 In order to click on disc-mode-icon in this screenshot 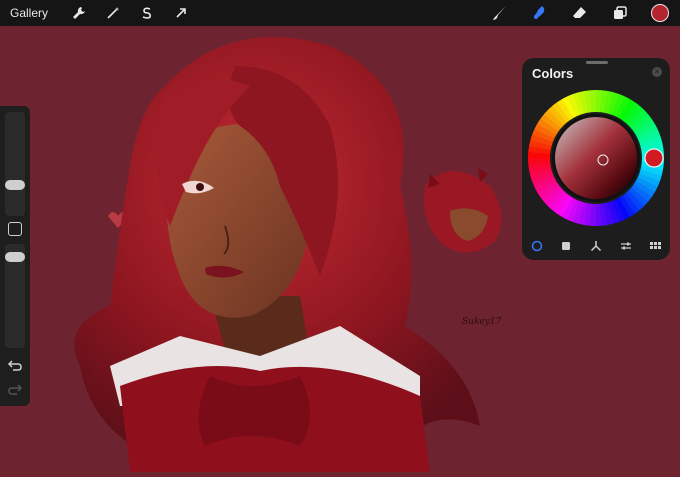, I will do `click(537, 246)`.